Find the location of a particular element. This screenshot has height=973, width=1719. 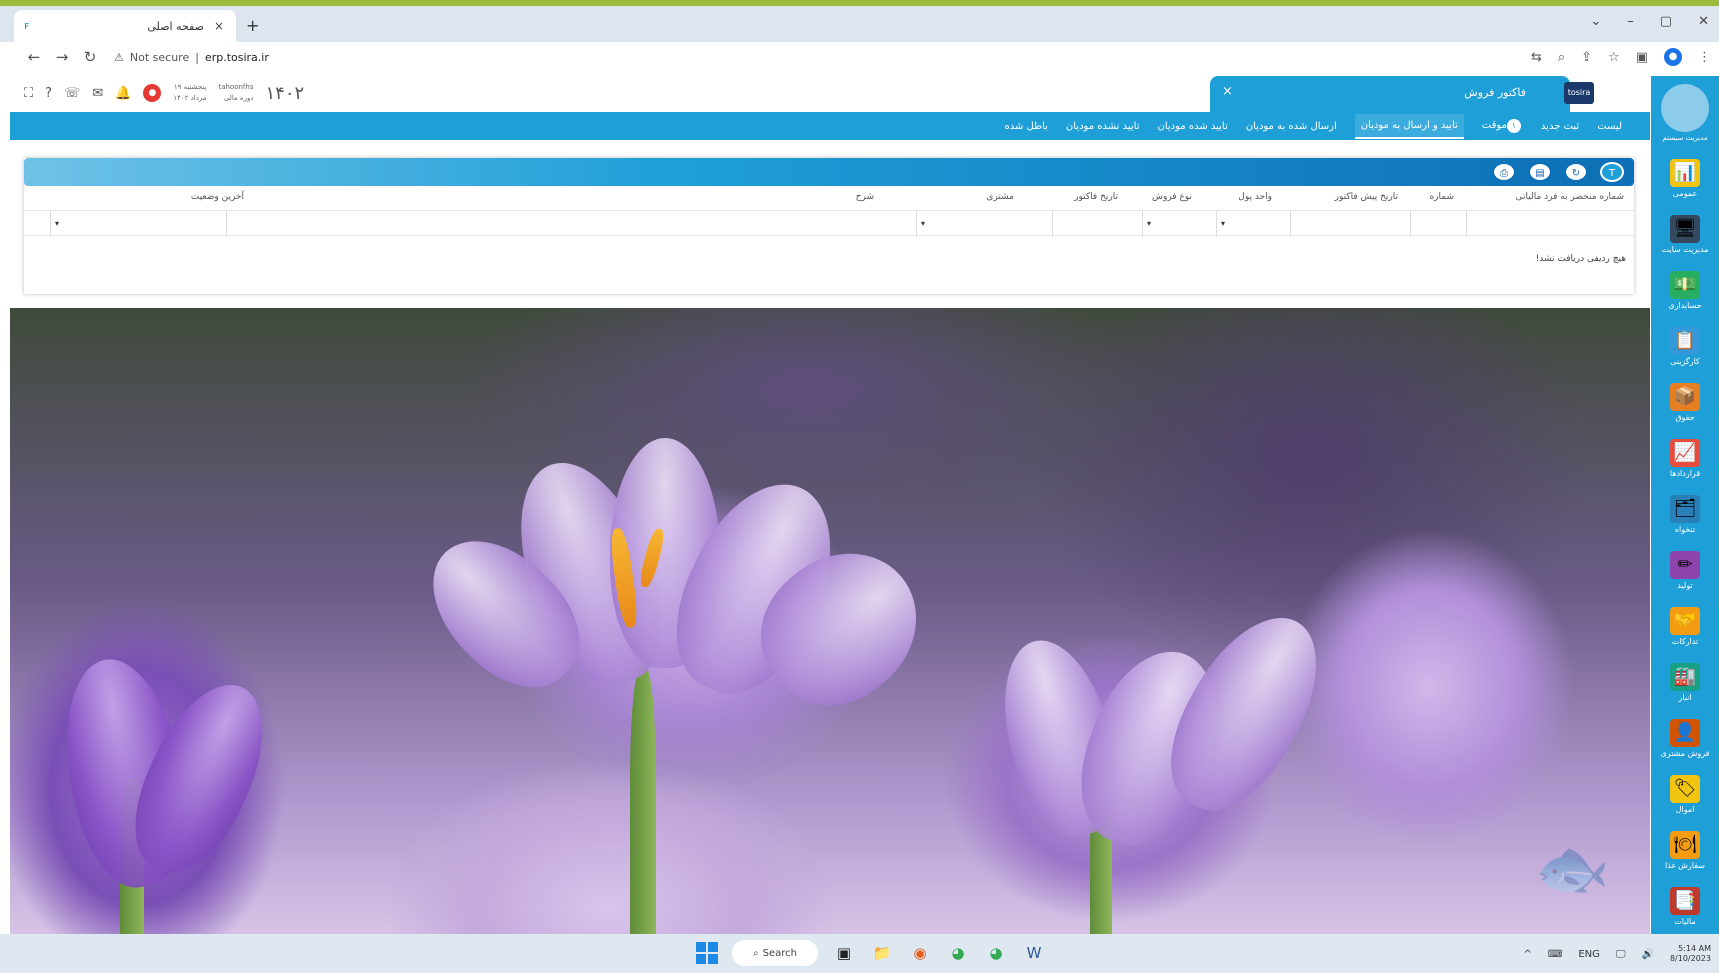

module-label: اموال is located at coordinates (1685, 809).